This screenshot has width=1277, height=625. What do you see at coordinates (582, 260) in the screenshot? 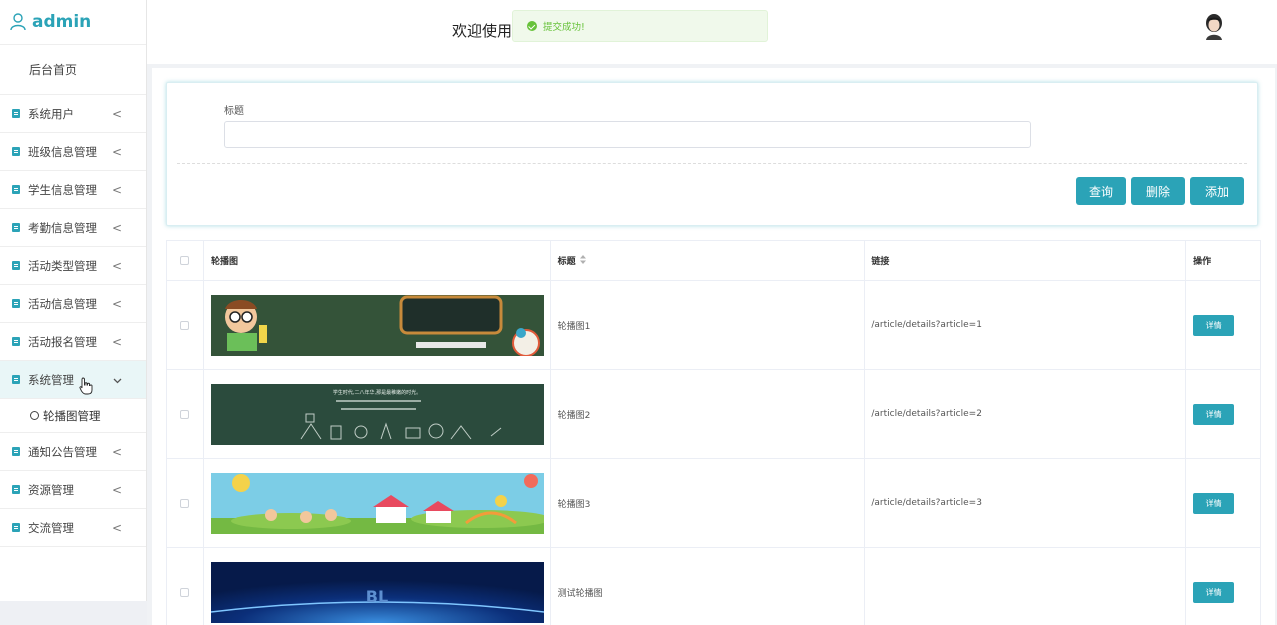
I see `sort-icon` at bounding box center [582, 260].